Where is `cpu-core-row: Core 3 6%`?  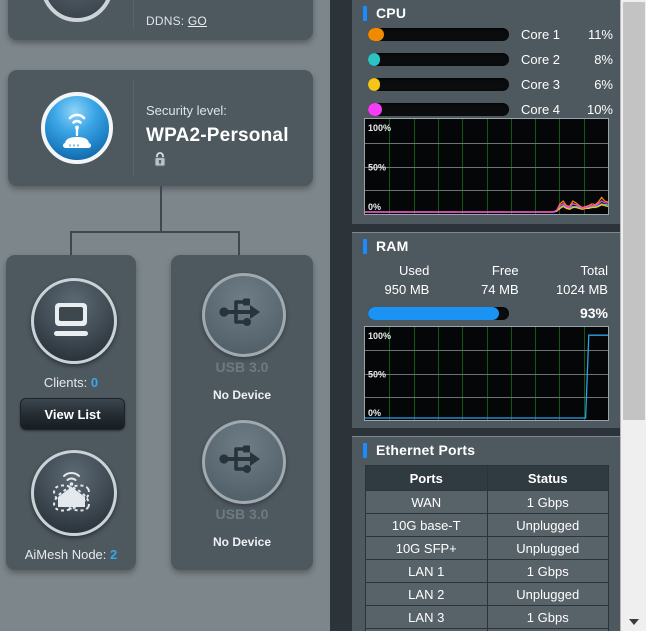
cpu-core-row: Core 3 6% is located at coordinates (486, 84).